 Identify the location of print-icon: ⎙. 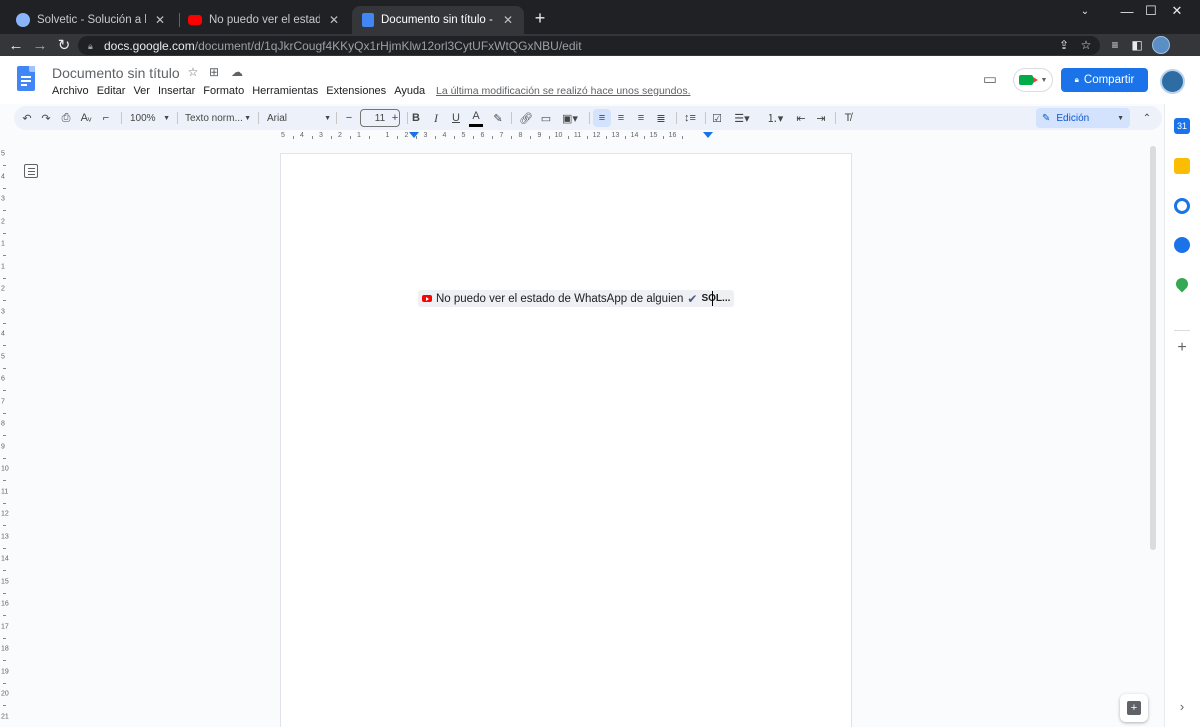
(66, 118).